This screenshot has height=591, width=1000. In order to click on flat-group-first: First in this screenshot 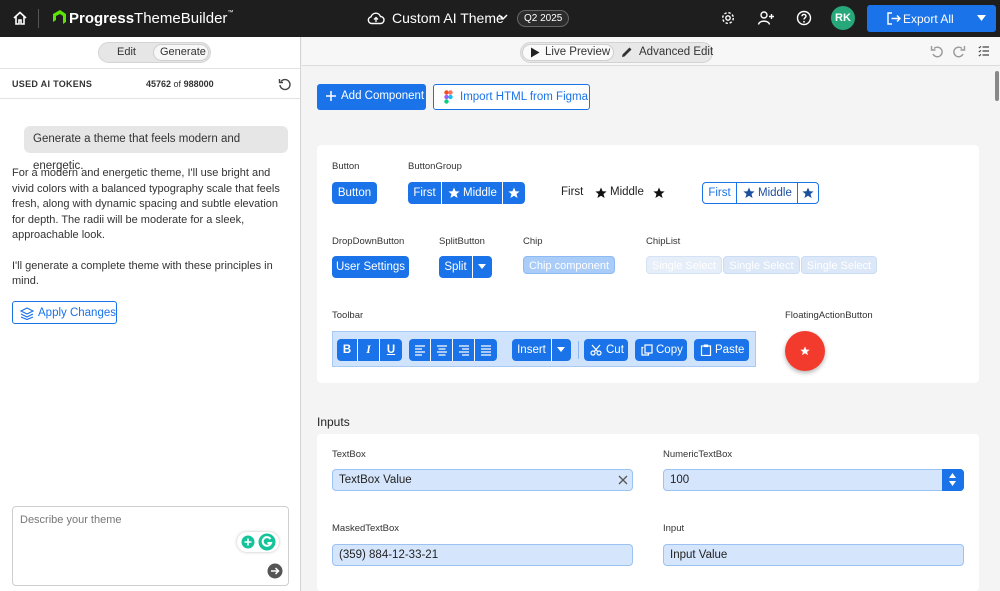, I will do `click(572, 192)`.